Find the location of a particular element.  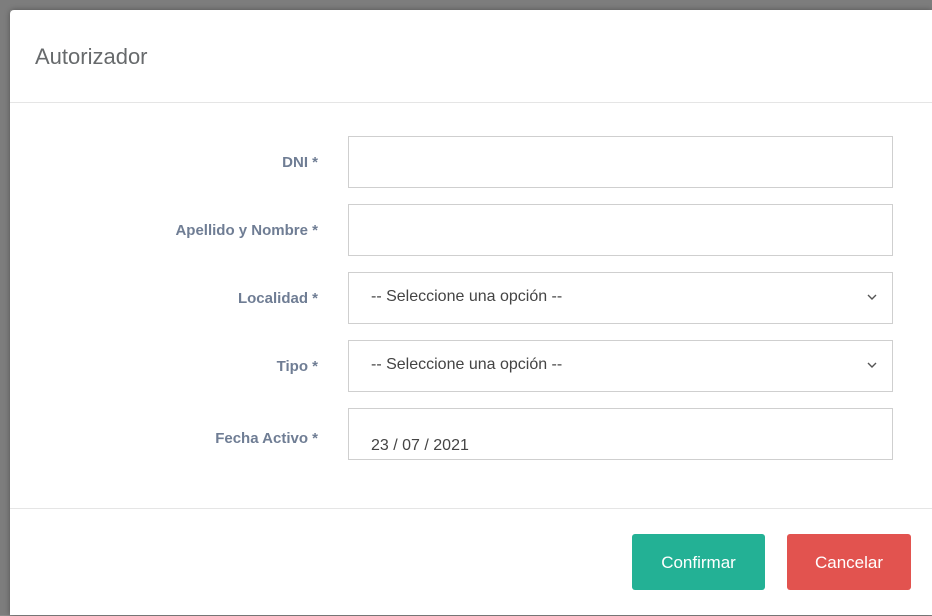

backdrop-left-edge is located at coordinates (5, 307).